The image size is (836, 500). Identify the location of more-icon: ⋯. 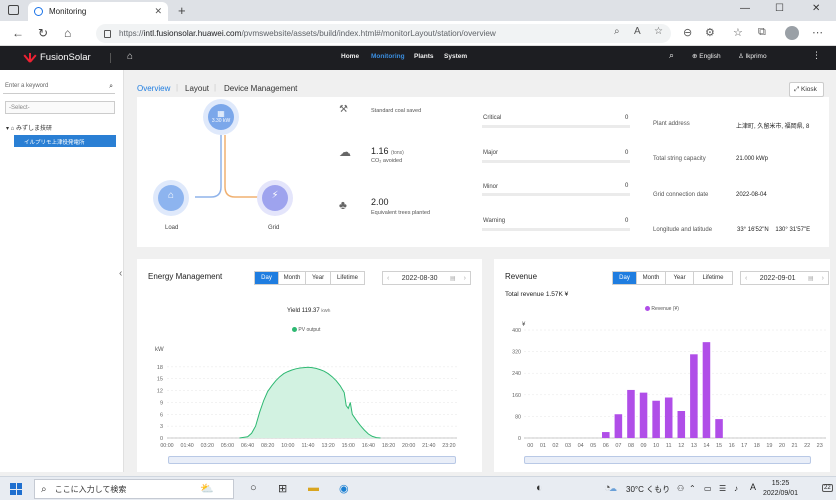
(817, 32).